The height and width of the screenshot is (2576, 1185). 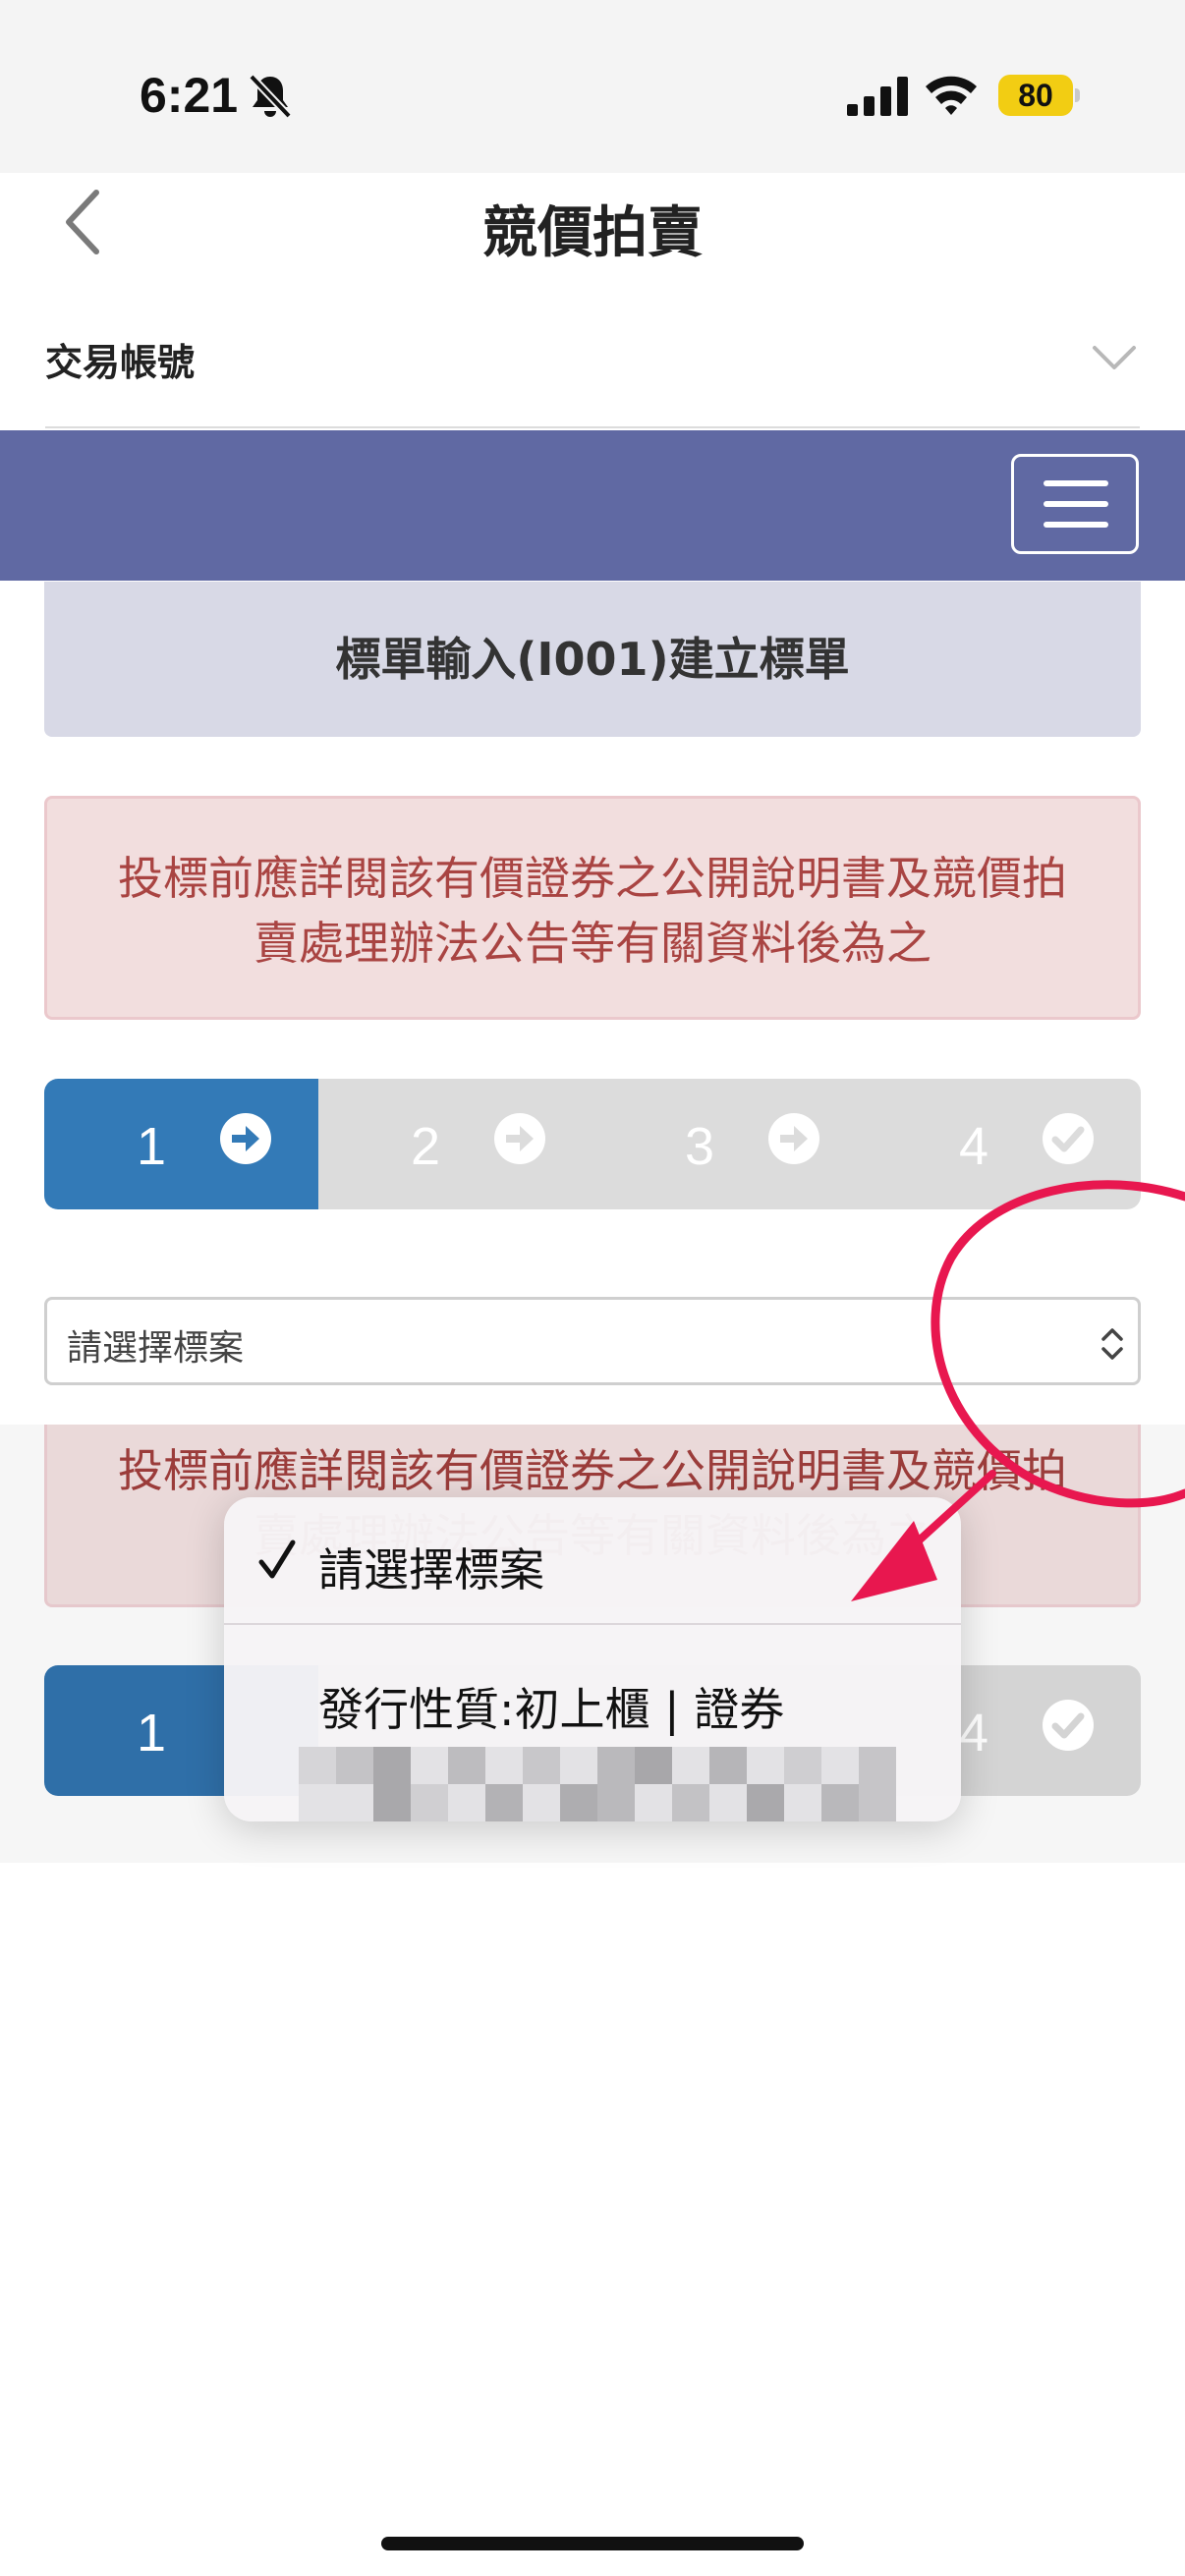 I want to click on step-4: 4, so click(x=1004, y=1144).